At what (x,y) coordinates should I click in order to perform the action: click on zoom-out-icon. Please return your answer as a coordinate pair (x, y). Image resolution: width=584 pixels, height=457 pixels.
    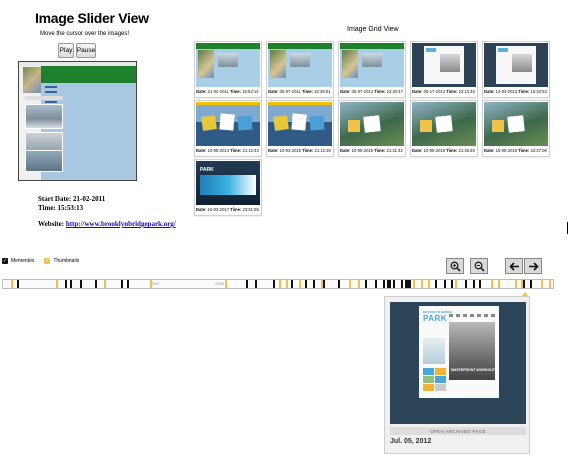
    Looking at the image, I should click on (479, 266).